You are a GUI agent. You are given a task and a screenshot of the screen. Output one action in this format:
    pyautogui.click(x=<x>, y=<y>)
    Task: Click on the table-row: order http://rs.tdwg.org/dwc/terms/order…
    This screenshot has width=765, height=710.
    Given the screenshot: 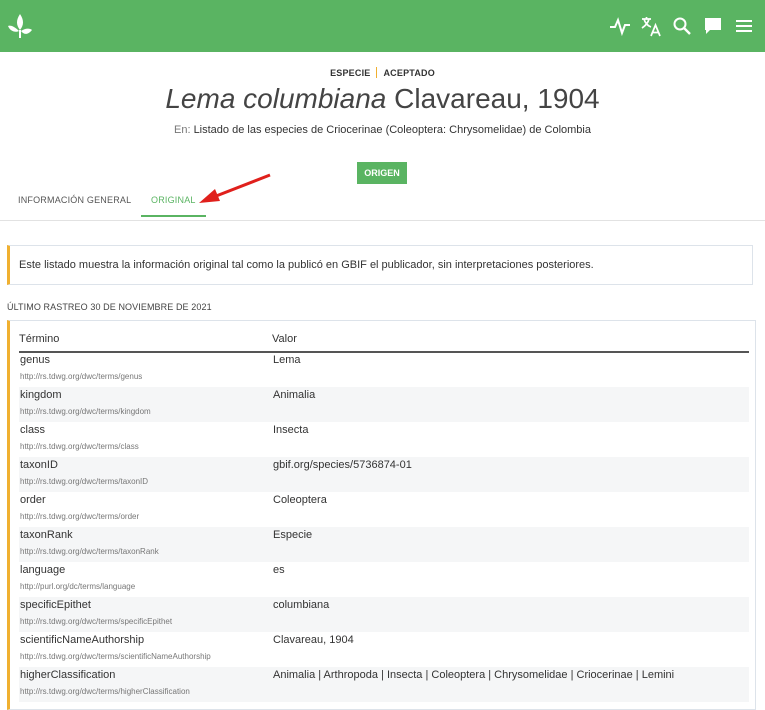 What is the action you would take?
    pyautogui.click(x=384, y=509)
    